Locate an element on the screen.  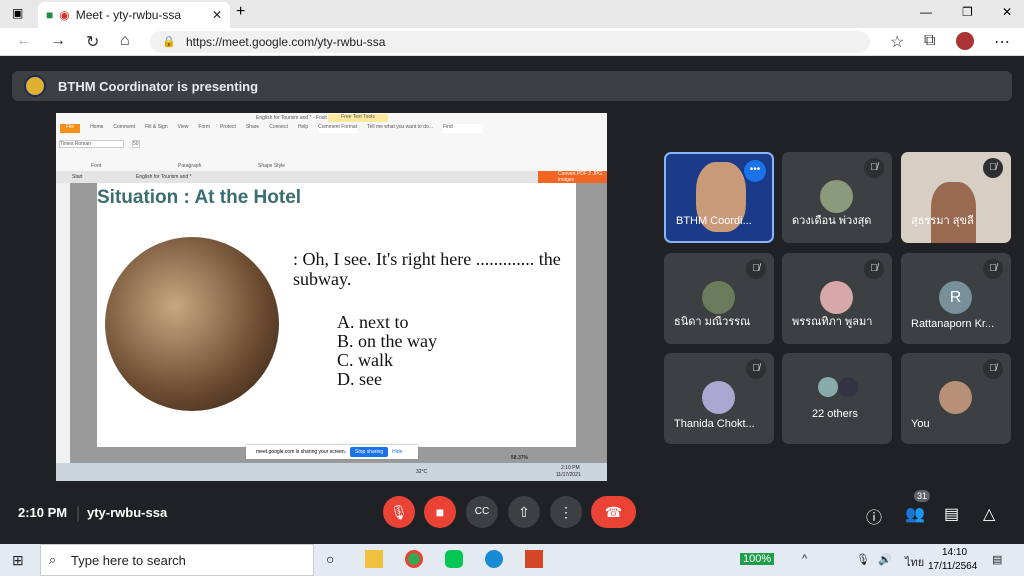
more-options-button: ⋮ is located at coordinates (566, 512).